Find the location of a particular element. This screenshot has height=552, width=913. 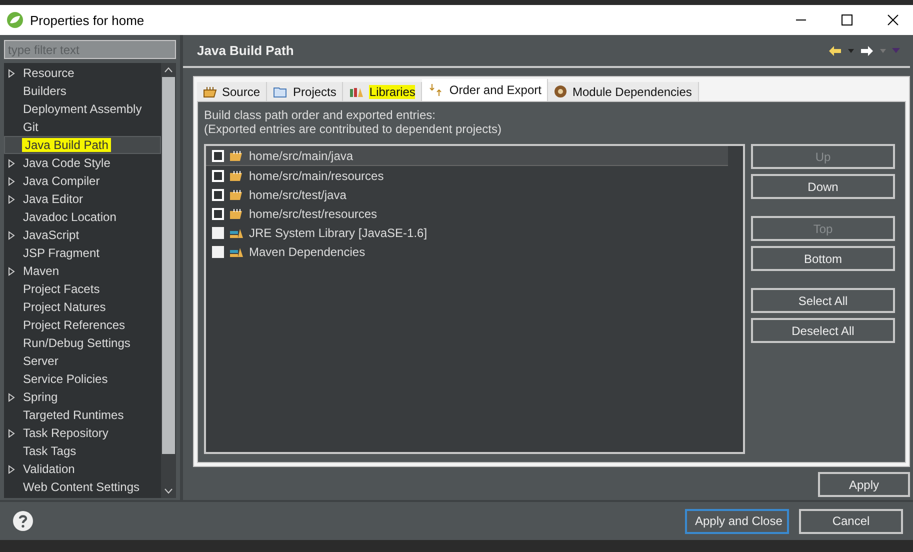

tree-item: Project Natures is located at coordinates (82, 307).